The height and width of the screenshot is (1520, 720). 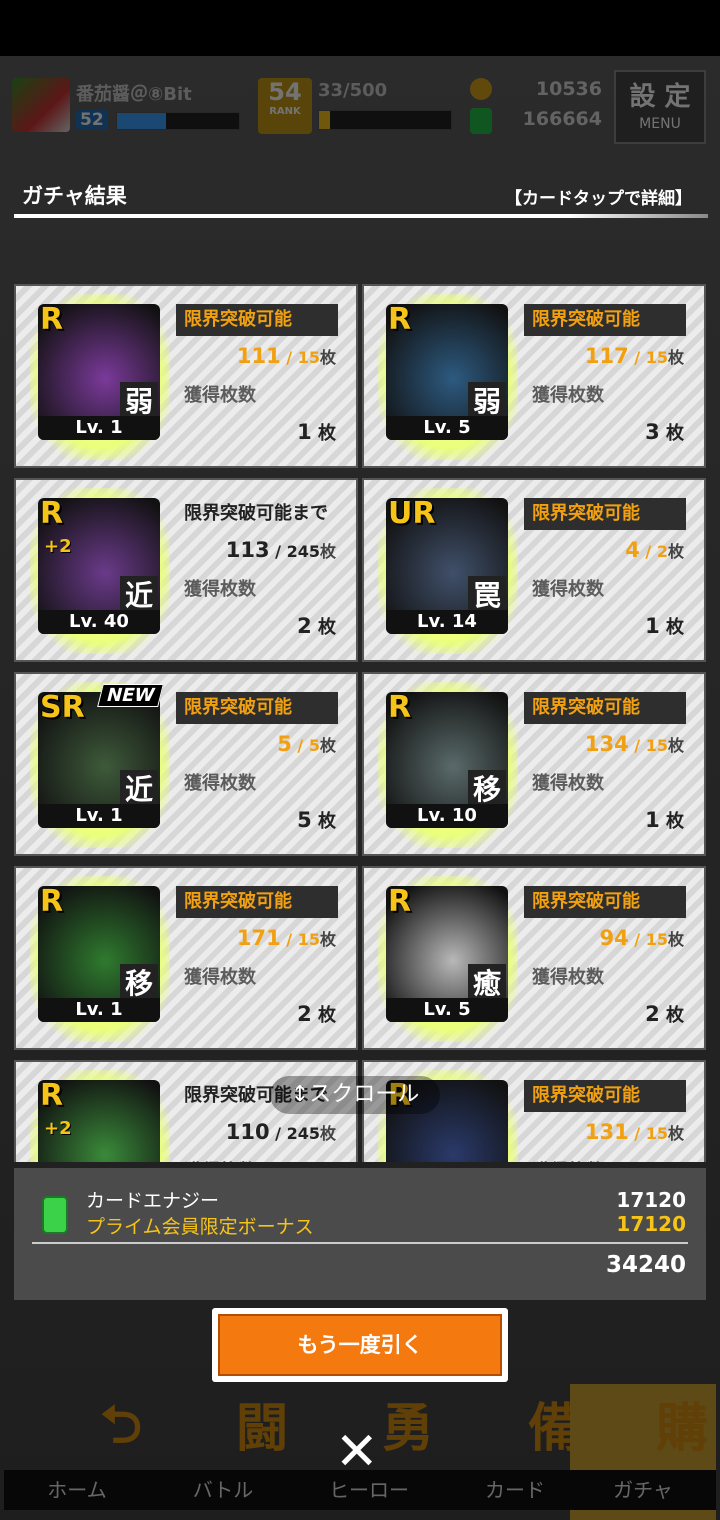 What do you see at coordinates (121, 1425) in the screenshot?
I see `home-icon: ⮌` at bounding box center [121, 1425].